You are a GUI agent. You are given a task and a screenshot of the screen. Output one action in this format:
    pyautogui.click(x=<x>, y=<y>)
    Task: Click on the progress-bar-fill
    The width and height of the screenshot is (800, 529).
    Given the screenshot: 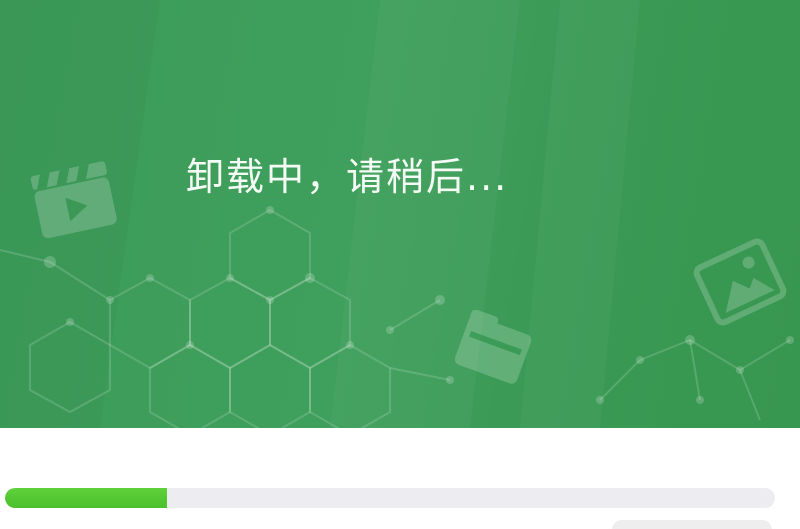 What is the action you would take?
    pyautogui.click(x=86, y=498)
    